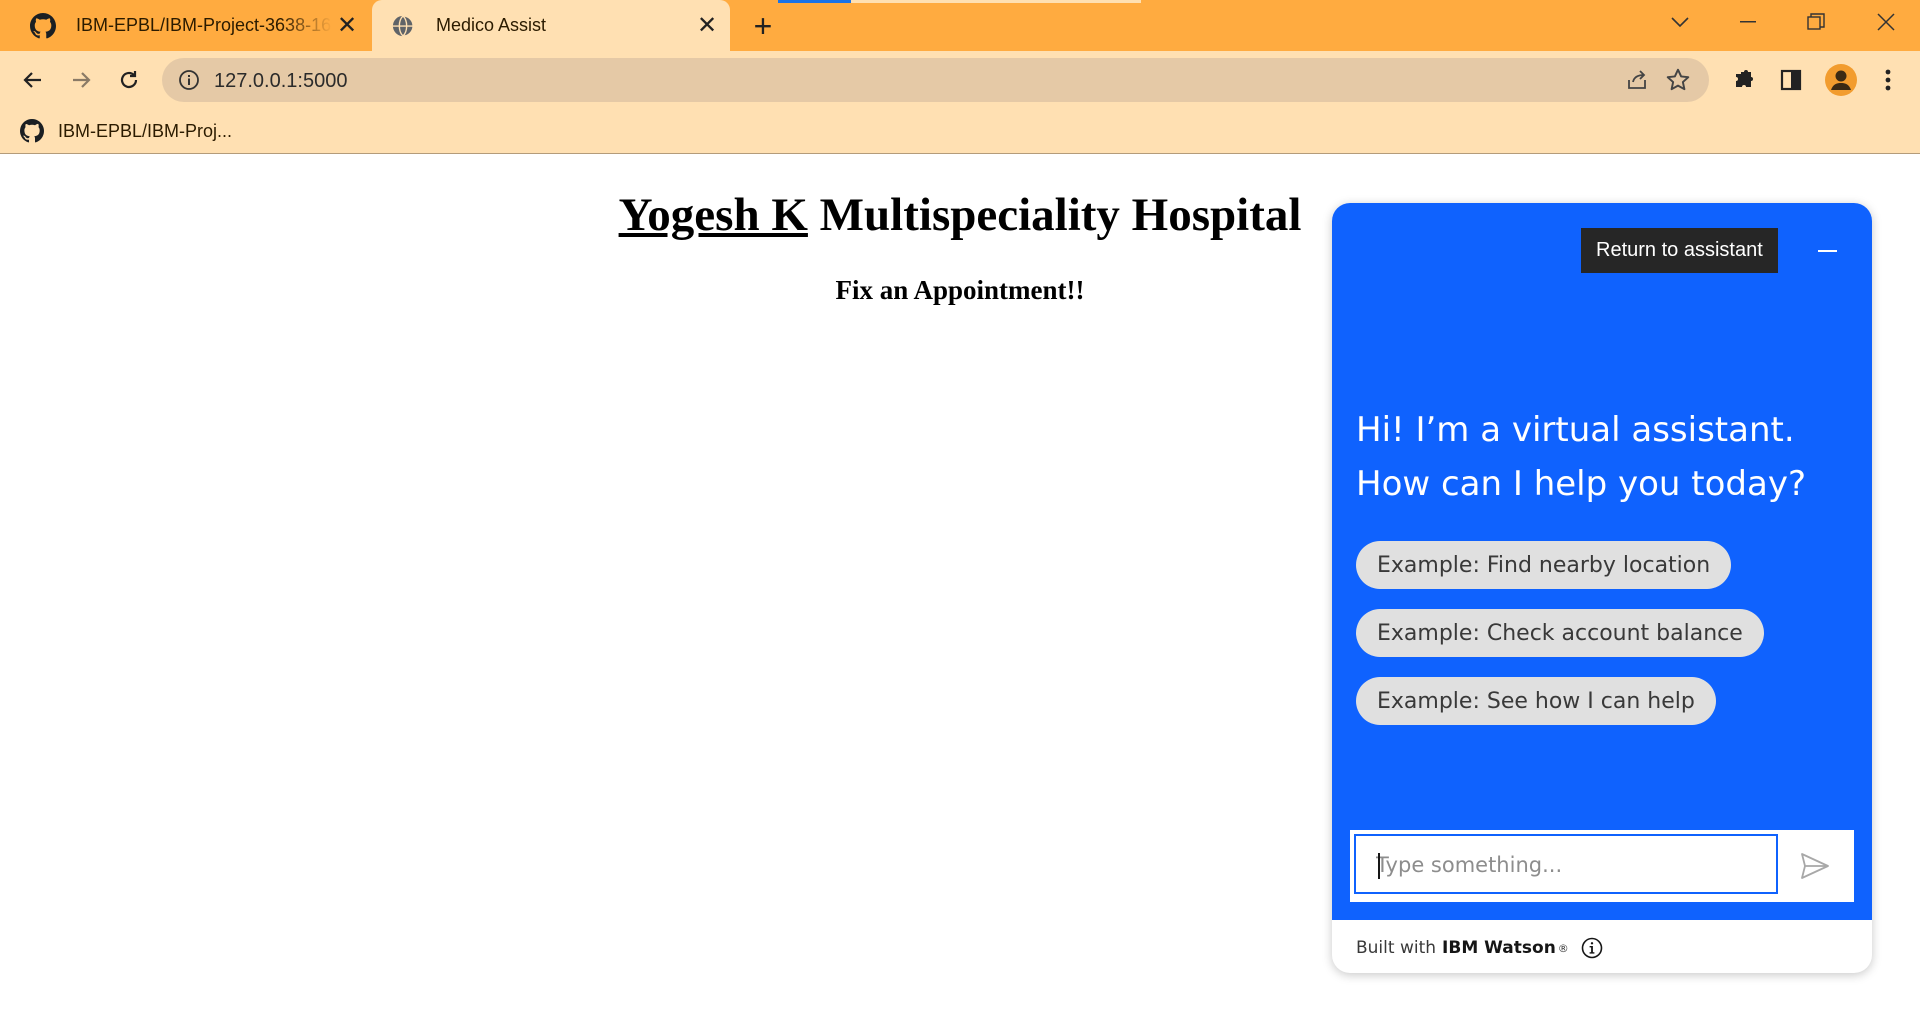 Image resolution: width=1920 pixels, height=1018 pixels. I want to click on side-panel-icon, so click(1791, 80).